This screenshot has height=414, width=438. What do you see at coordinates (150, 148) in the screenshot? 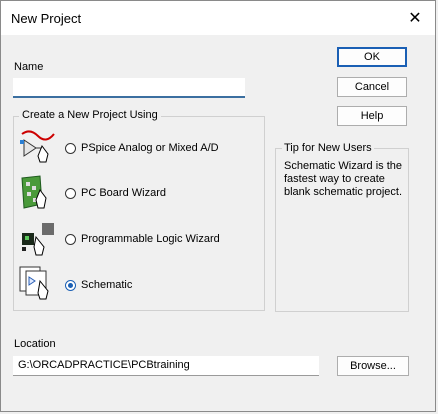
I see `option-pspice-label: PSpice Analog or Mixed A/D` at bounding box center [150, 148].